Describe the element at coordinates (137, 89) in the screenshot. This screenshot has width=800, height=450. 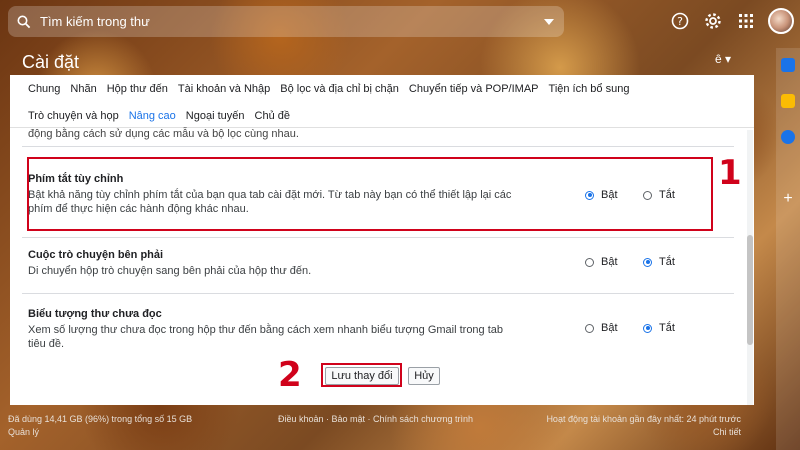
I see `tab-hop-thu-den: Hộp thư đến` at that location.